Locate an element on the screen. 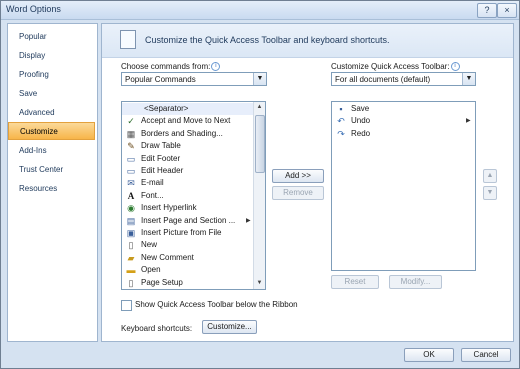  add-button: Add >> is located at coordinates (298, 176).